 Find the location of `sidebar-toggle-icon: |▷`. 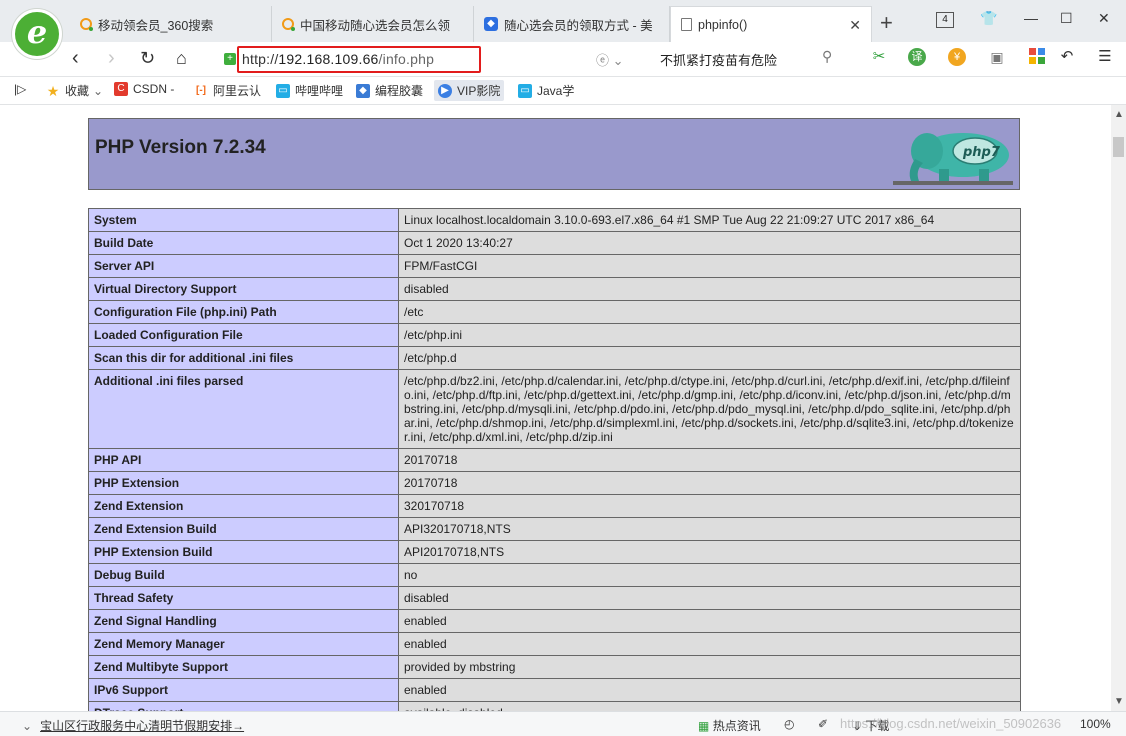

sidebar-toggle-icon: |▷ is located at coordinates (20, 89).